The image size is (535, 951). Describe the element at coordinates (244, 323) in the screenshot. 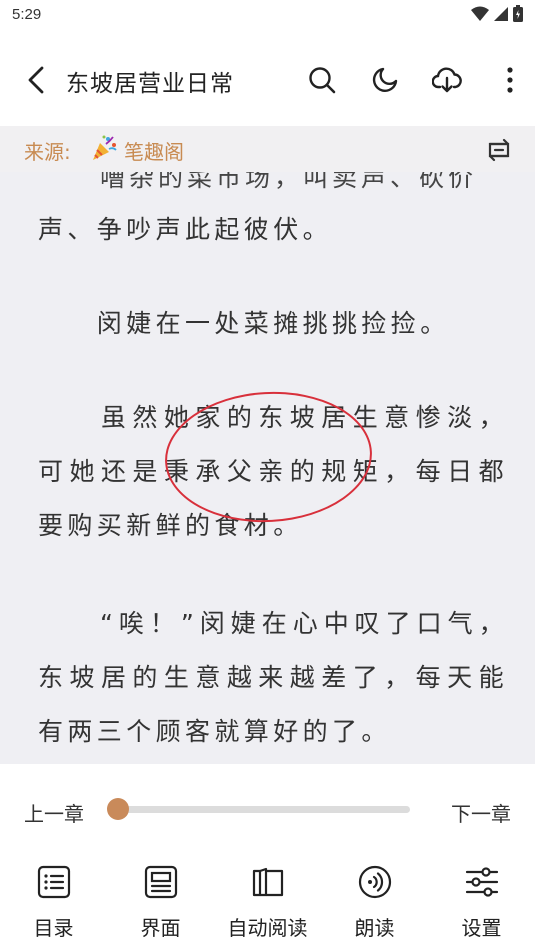

I see `paragraph: 闵婕在一处菜摊挑挑捡捡。` at that location.